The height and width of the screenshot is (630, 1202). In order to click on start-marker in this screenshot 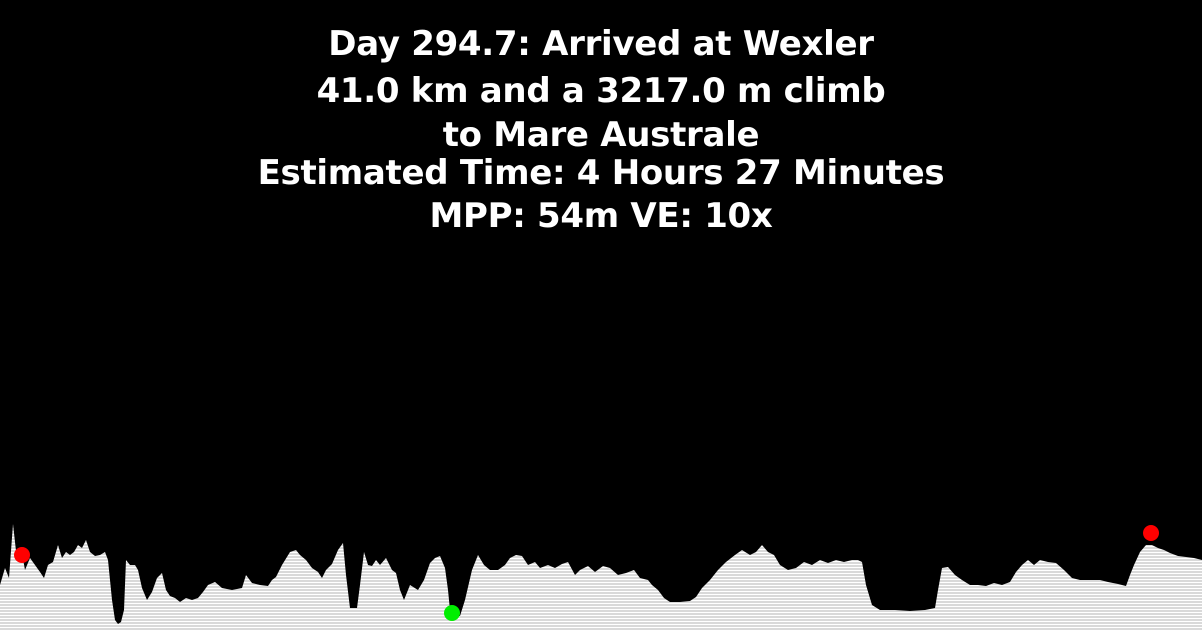, I will do `click(22, 555)`.